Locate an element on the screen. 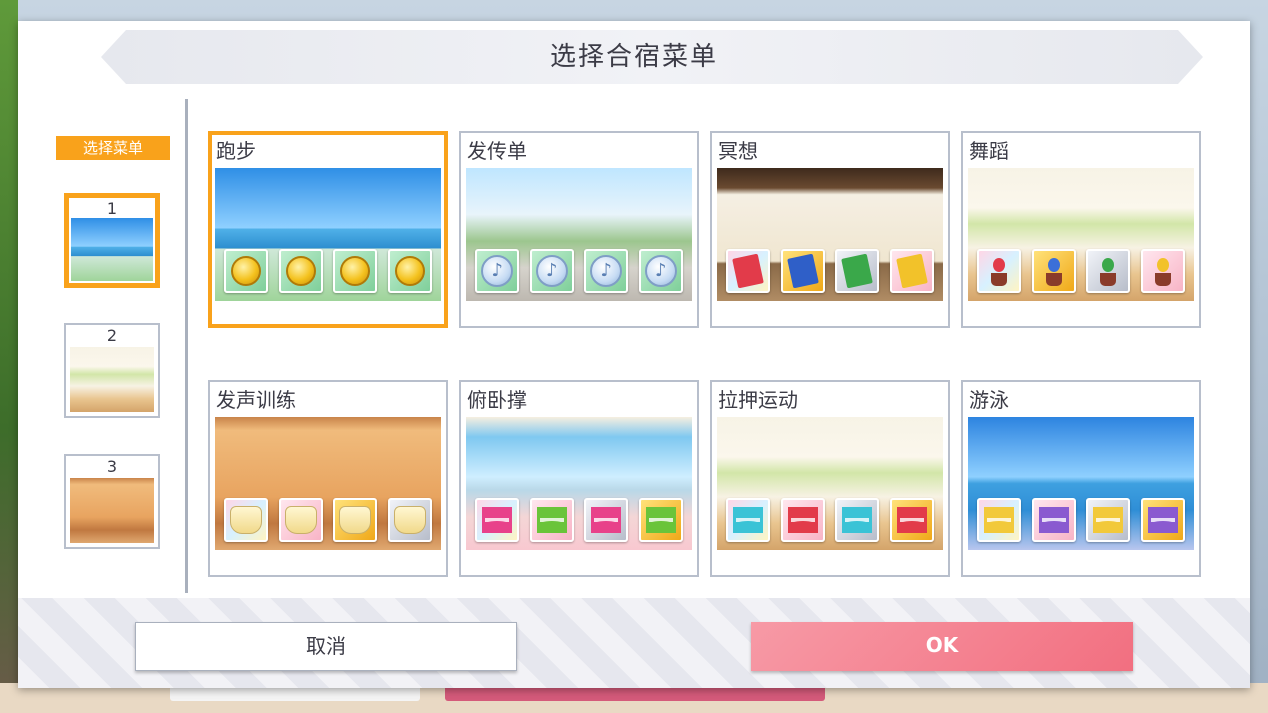  slot-3: 3 is located at coordinates (112, 501).